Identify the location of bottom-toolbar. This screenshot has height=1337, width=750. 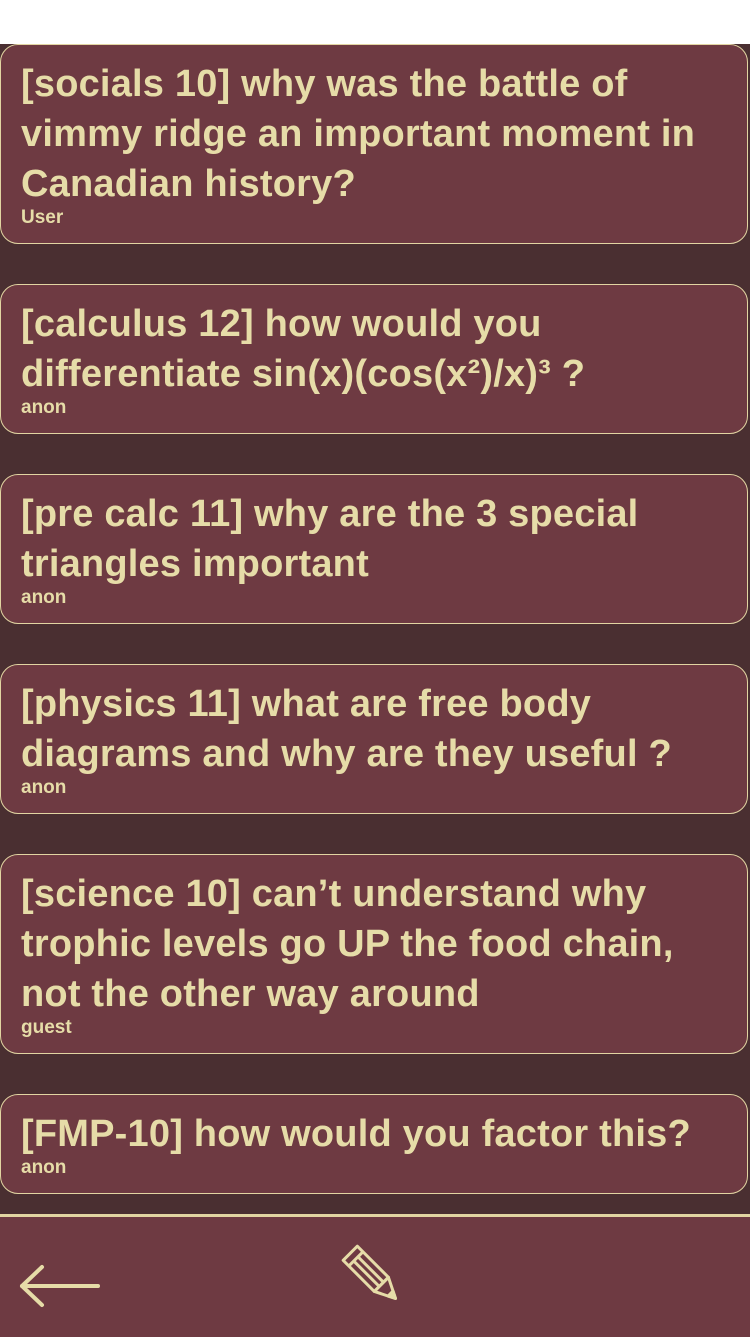
(375, 1275).